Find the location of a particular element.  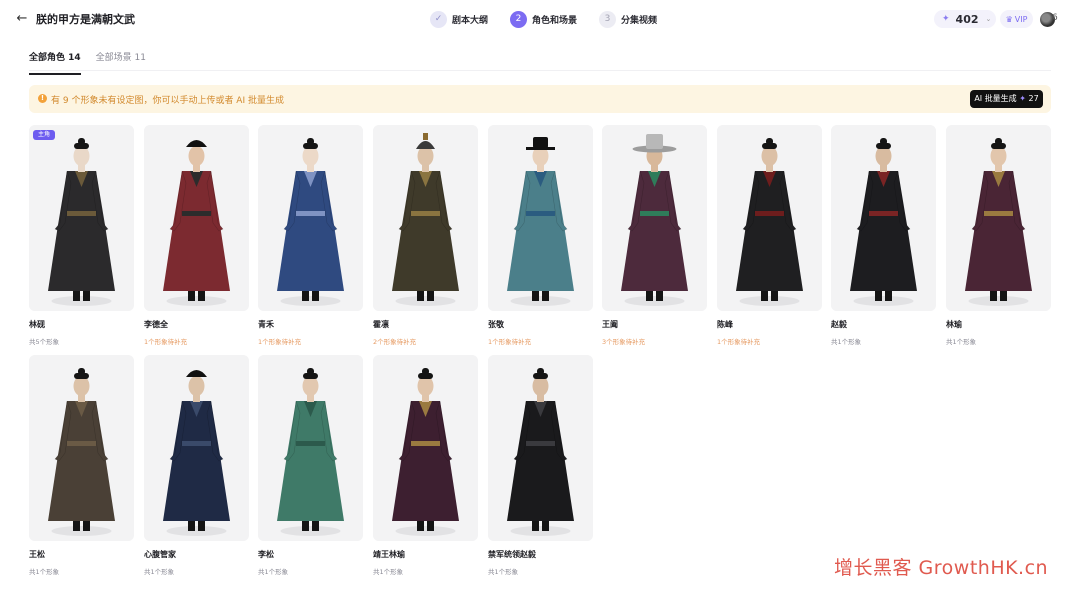

credits-count: 402 is located at coordinates (967, 19).